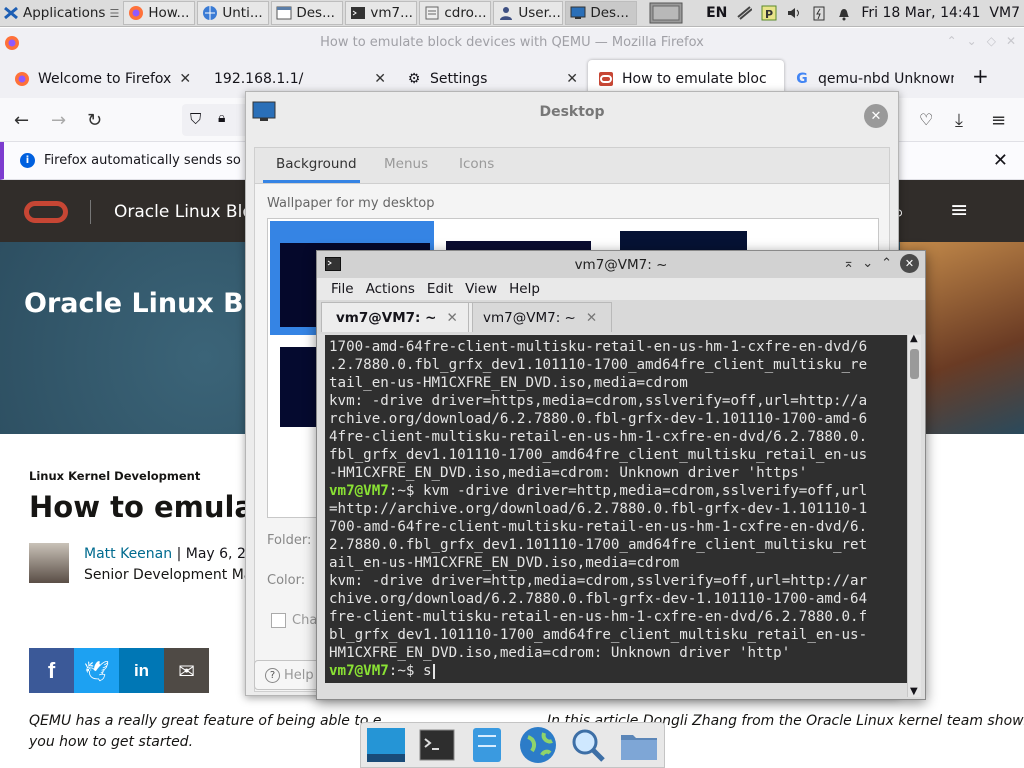 This screenshot has width=1024, height=768. Describe the element at coordinates (529, 317) in the screenshot. I see `terminal-tab-label: vm7@VM7: ~` at that location.